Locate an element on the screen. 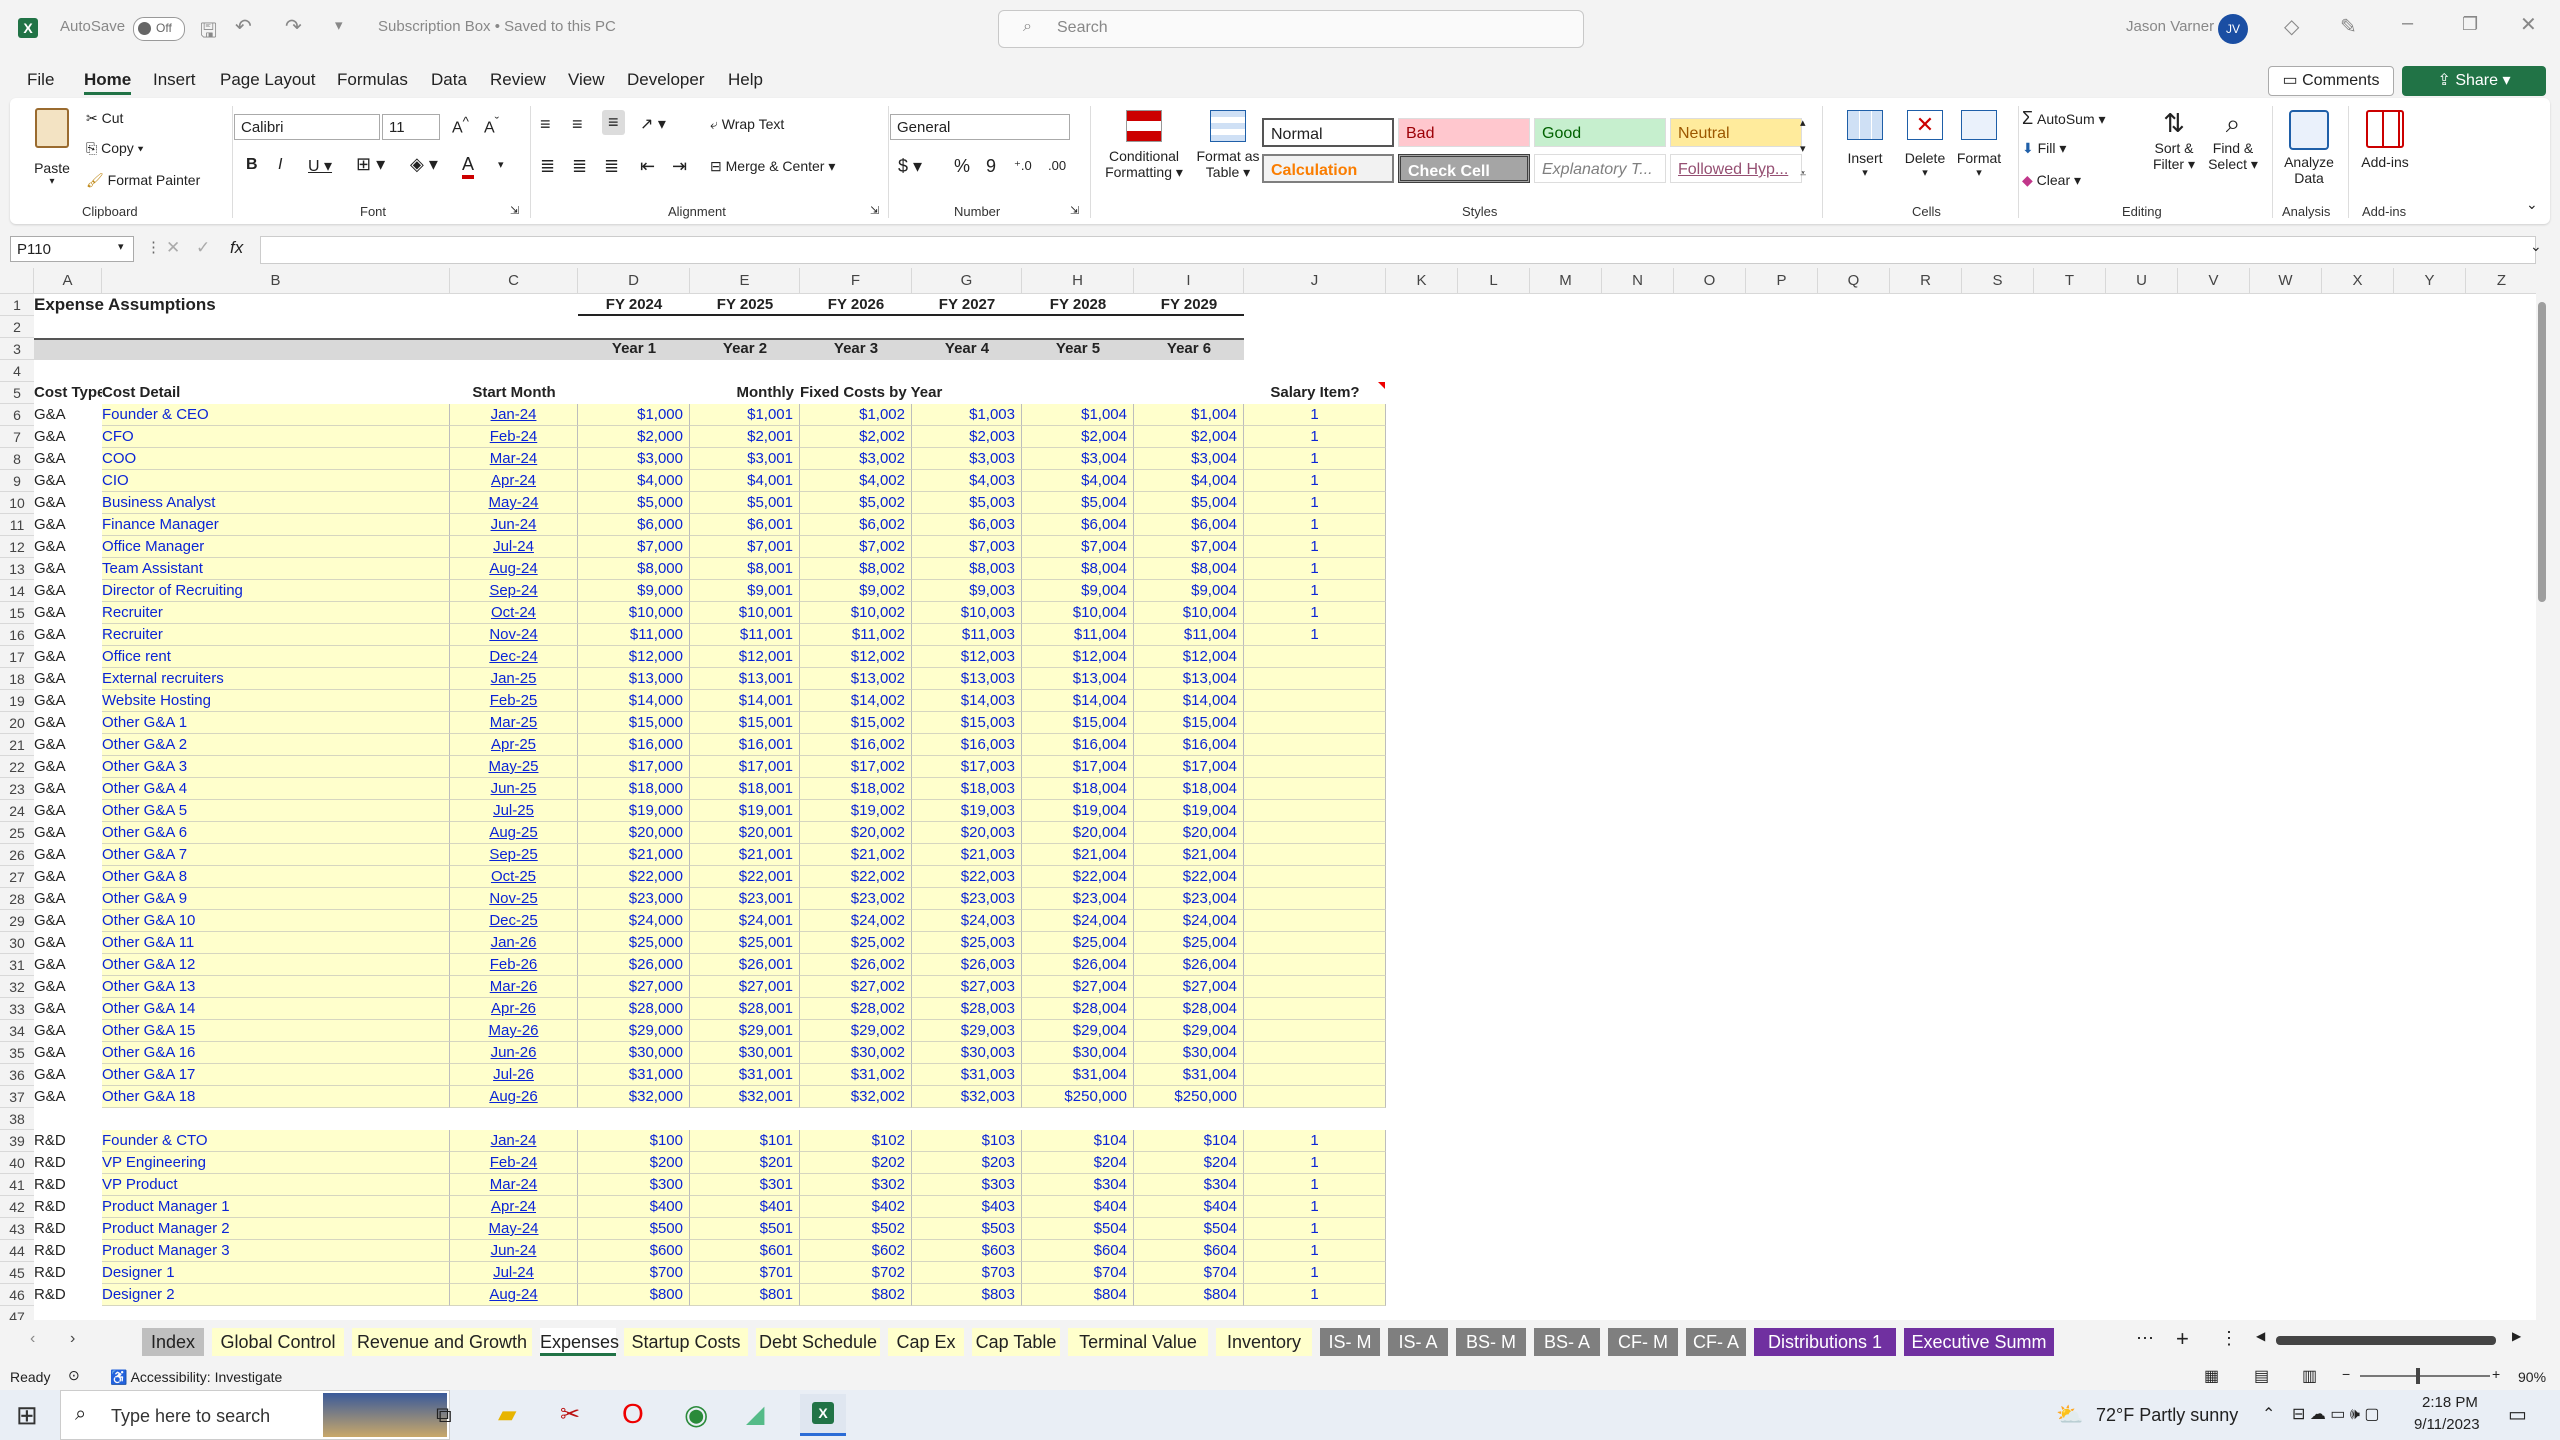  sheet-tab: Debt Schedule is located at coordinates (818, 1342).